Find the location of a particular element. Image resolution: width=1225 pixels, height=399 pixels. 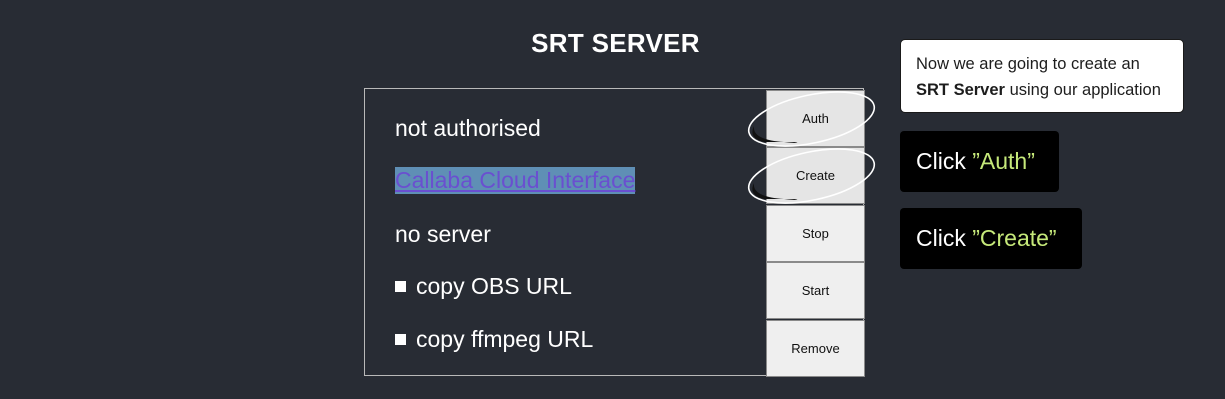

callaba-cloud-interface-link: Callaba Cloud Interface is located at coordinates (515, 180).